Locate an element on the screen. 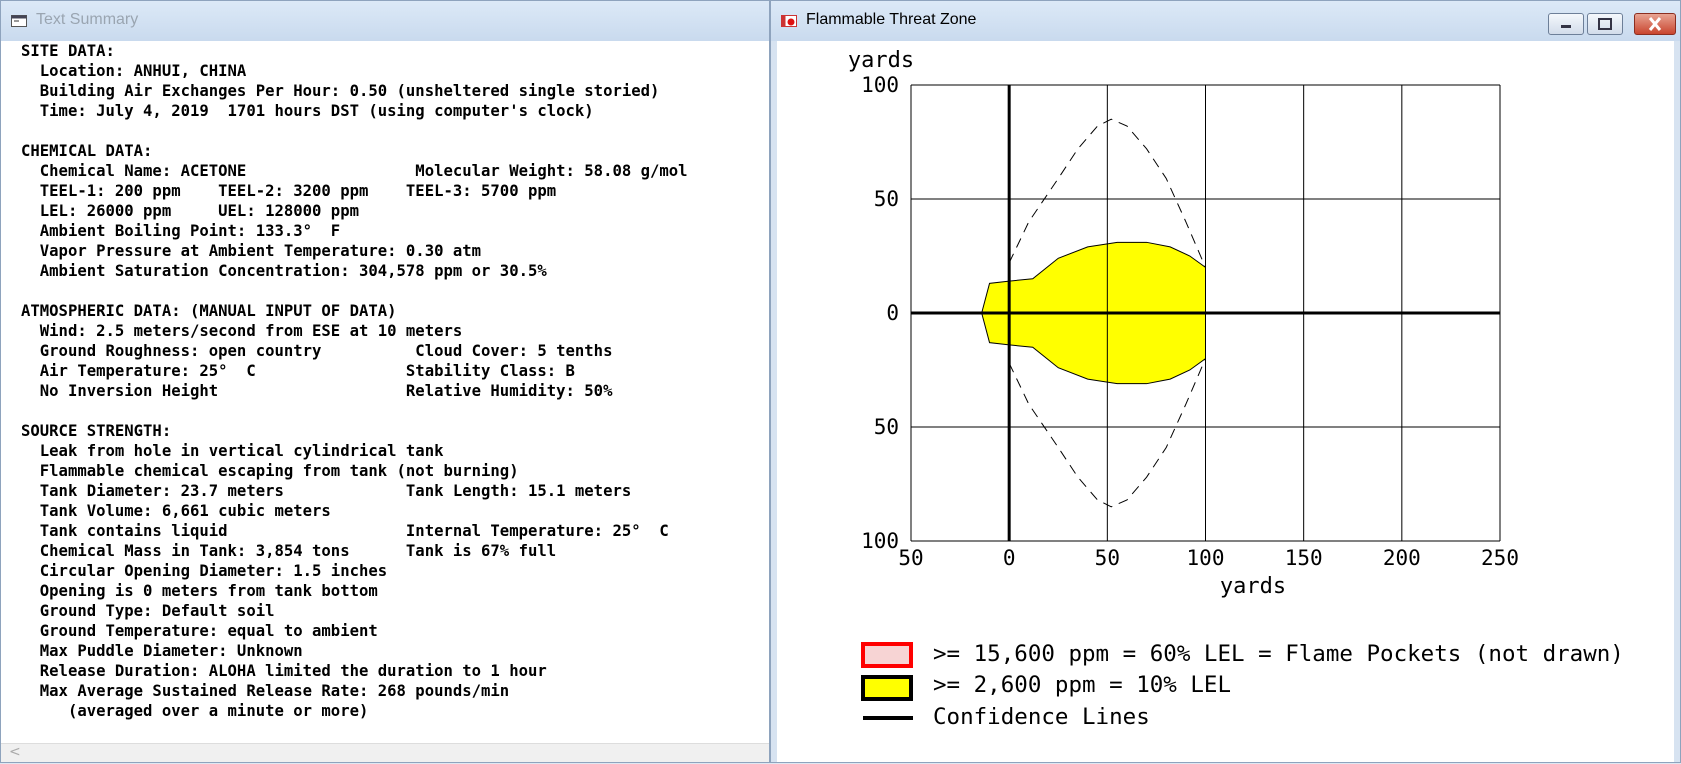 The image size is (1681, 764). minimize-button is located at coordinates (1566, 24).